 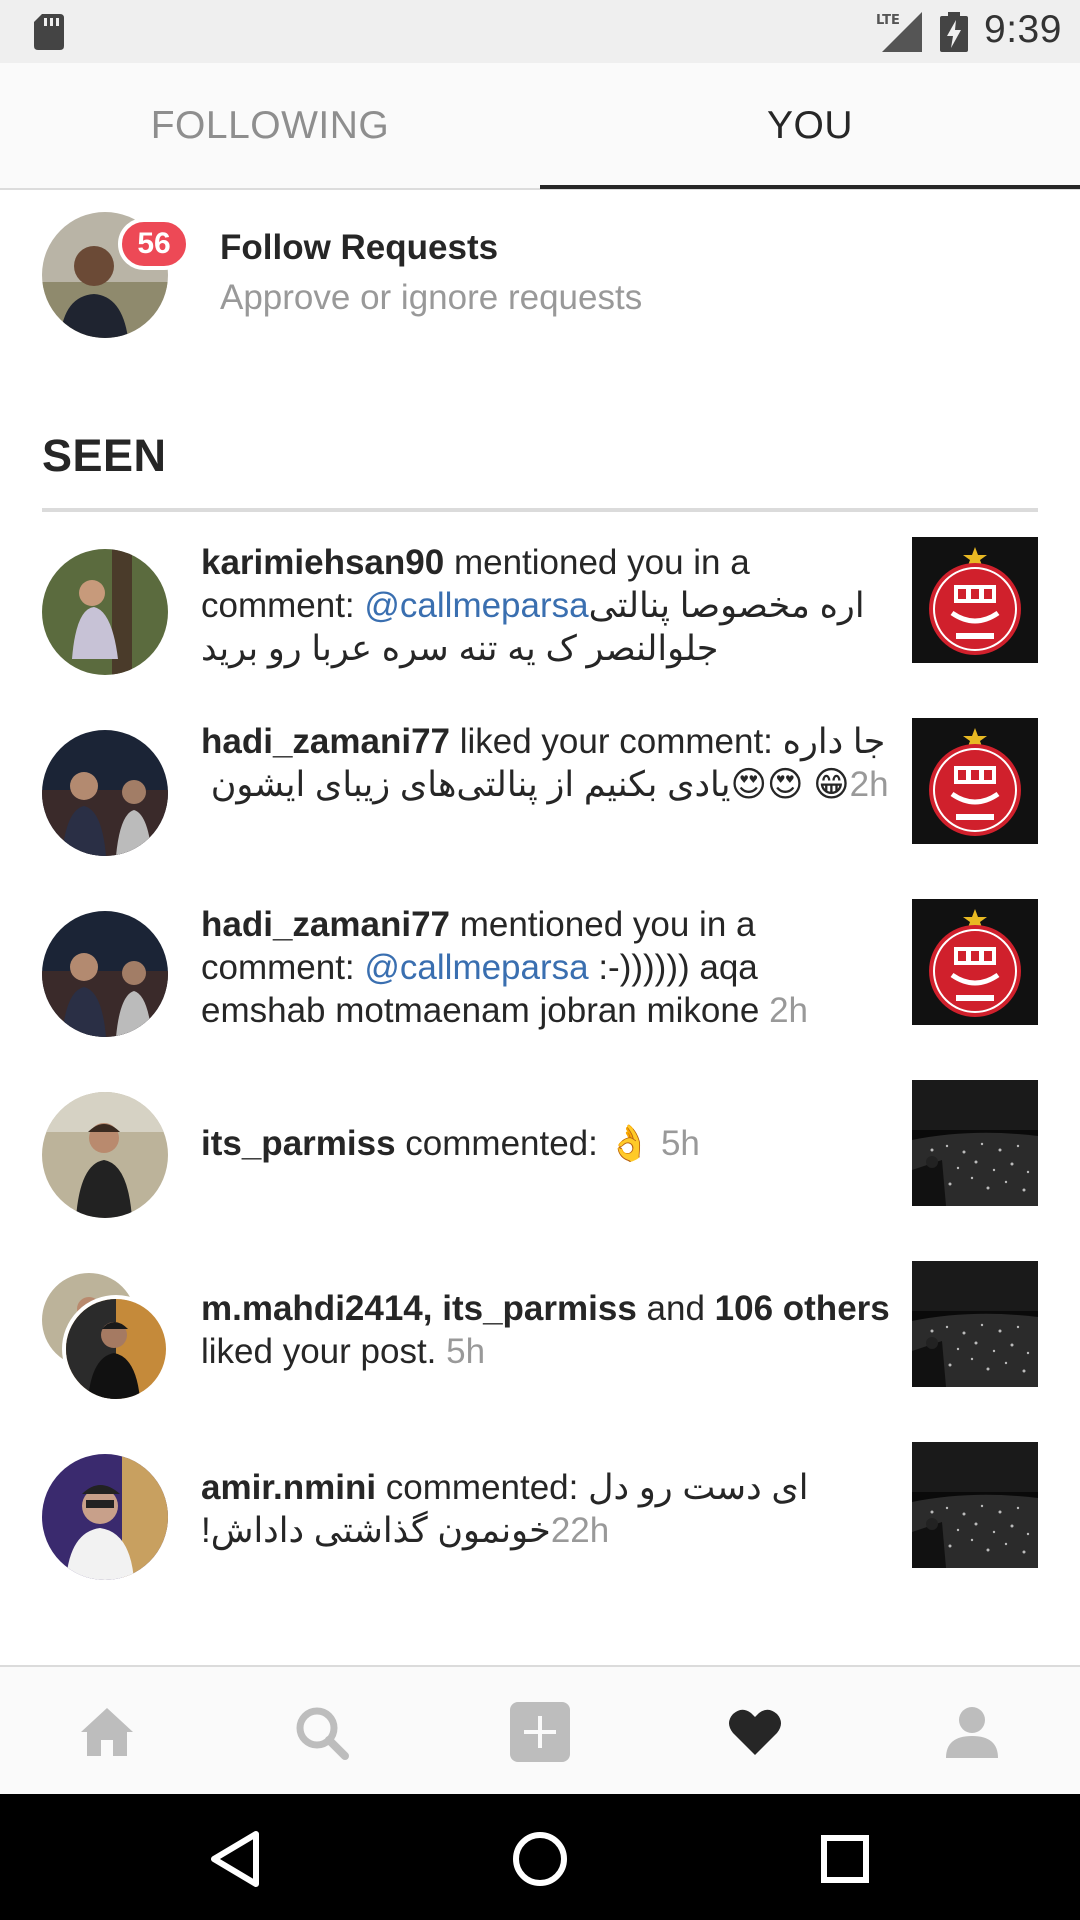 What do you see at coordinates (899, 32) in the screenshot?
I see `lte-signal-icon: LTE` at bounding box center [899, 32].